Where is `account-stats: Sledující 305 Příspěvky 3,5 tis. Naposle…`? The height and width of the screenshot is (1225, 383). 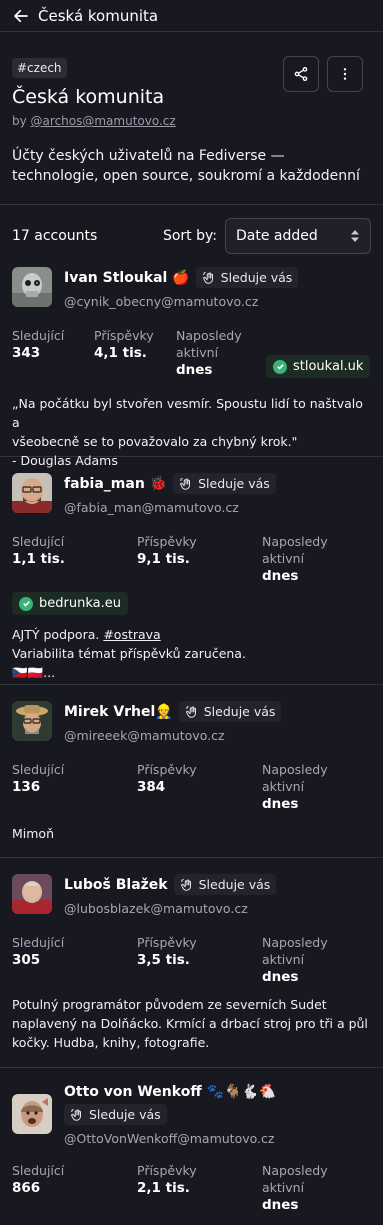 account-stats: Sledující 305 Příspěvky 3,5 tis. Naposle… is located at coordinates (191, 959).